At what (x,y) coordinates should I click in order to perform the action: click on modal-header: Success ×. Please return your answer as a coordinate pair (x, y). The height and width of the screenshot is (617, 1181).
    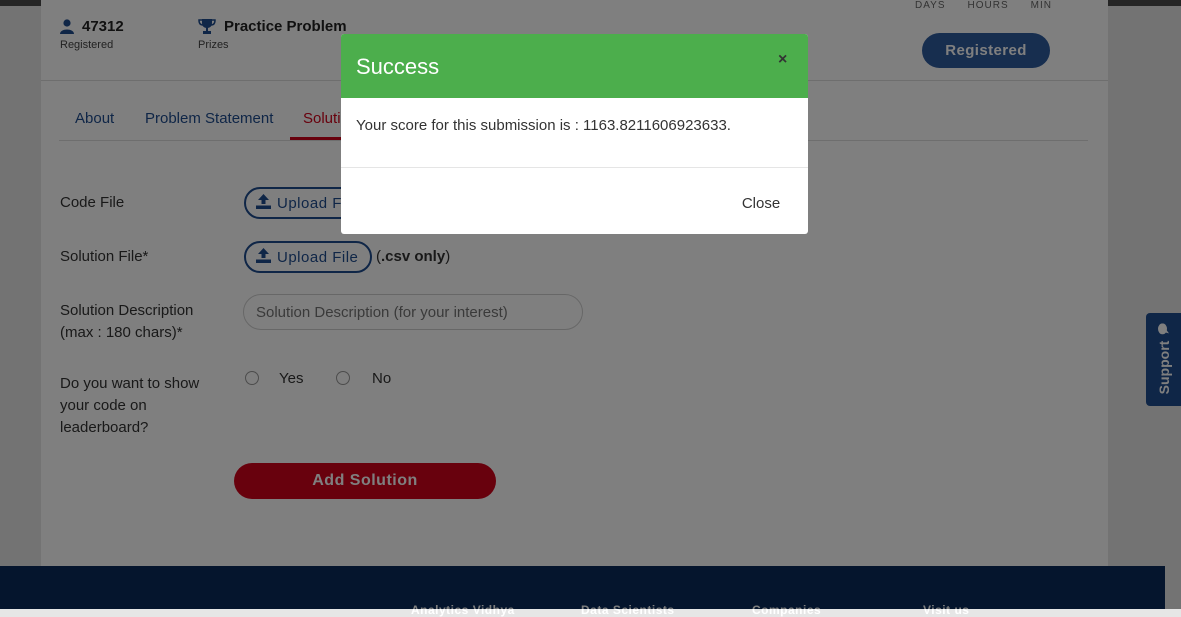
    Looking at the image, I should click on (574, 66).